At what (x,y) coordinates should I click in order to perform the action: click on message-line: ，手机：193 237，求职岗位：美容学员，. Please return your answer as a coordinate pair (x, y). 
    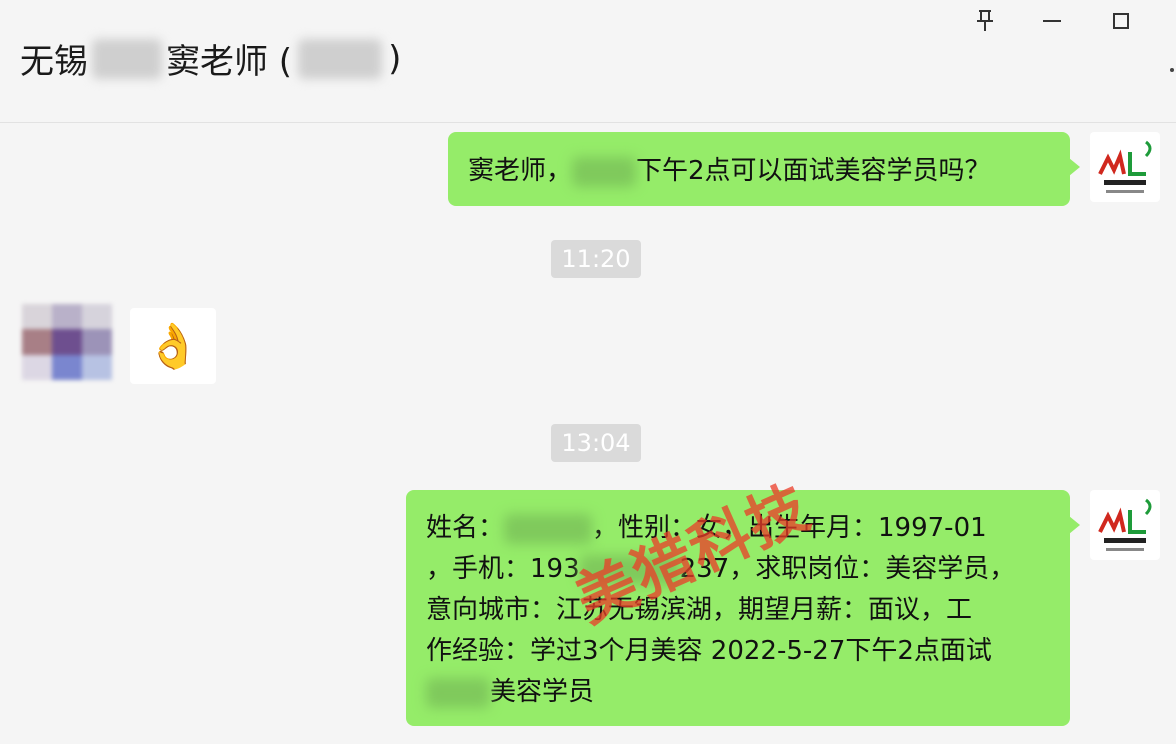
    Looking at the image, I should click on (721, 569).